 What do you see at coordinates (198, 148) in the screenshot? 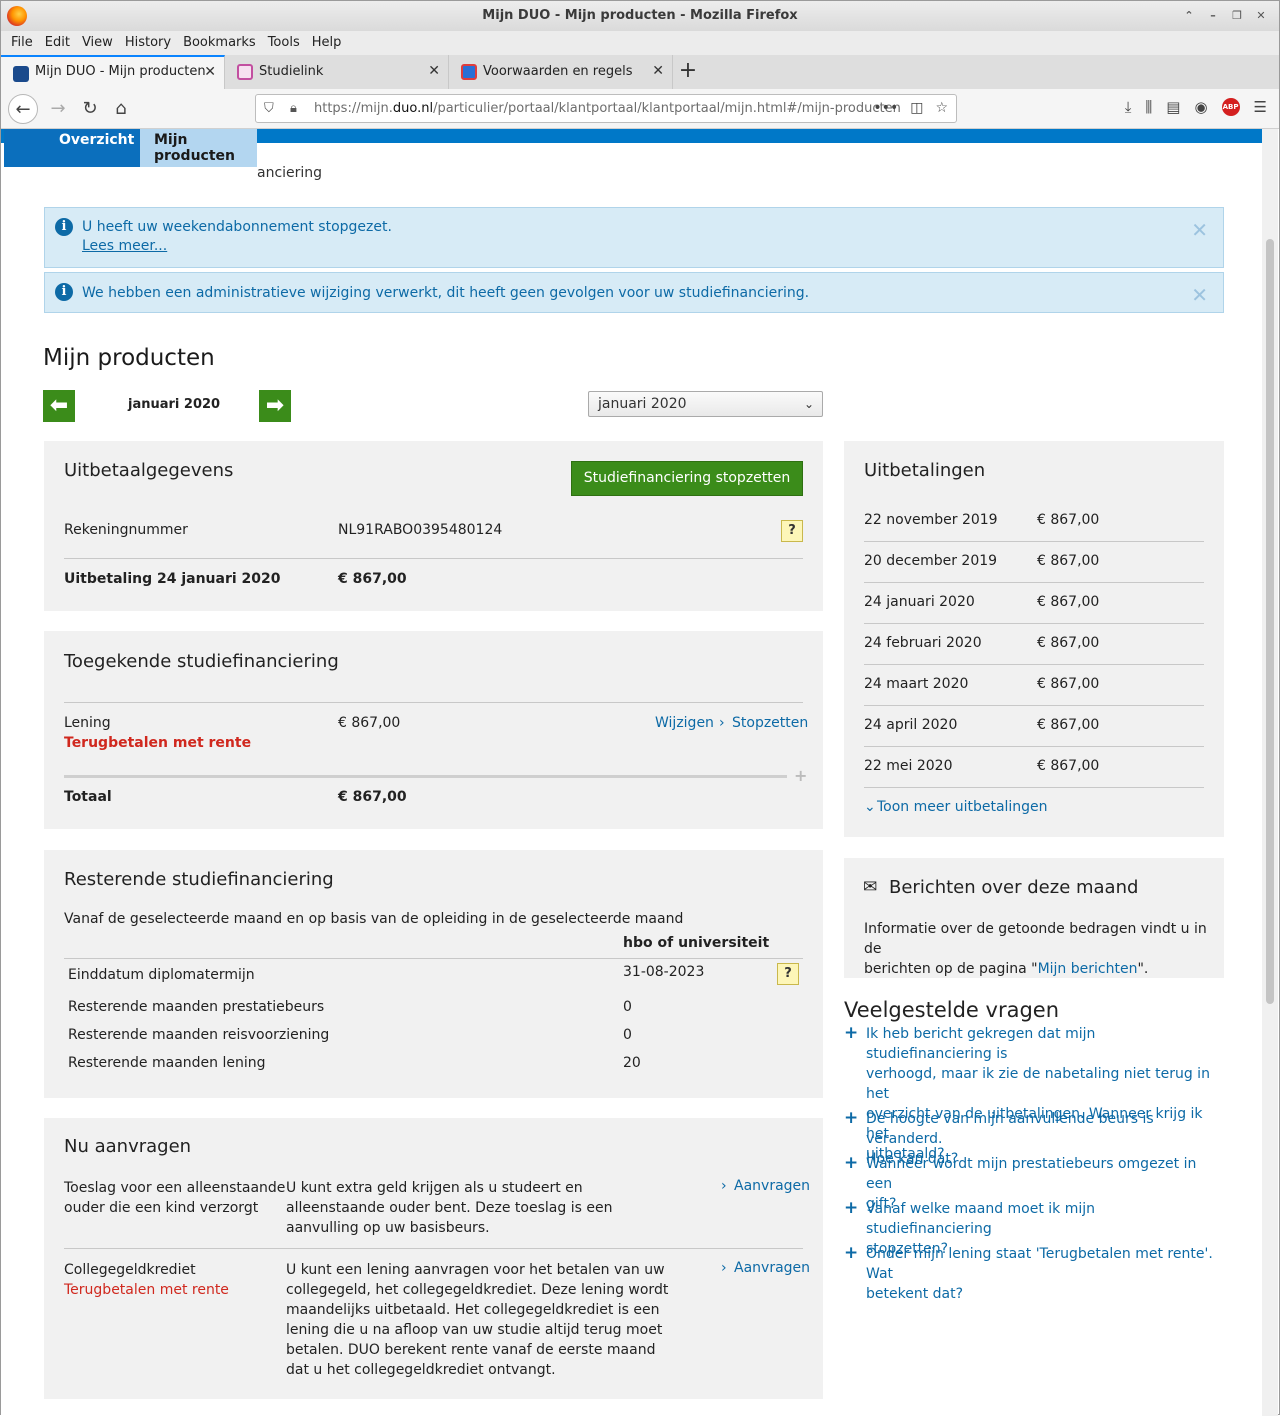
I see `nav-mijn-producten: Mijn producten` at bounding box center [198, 148].